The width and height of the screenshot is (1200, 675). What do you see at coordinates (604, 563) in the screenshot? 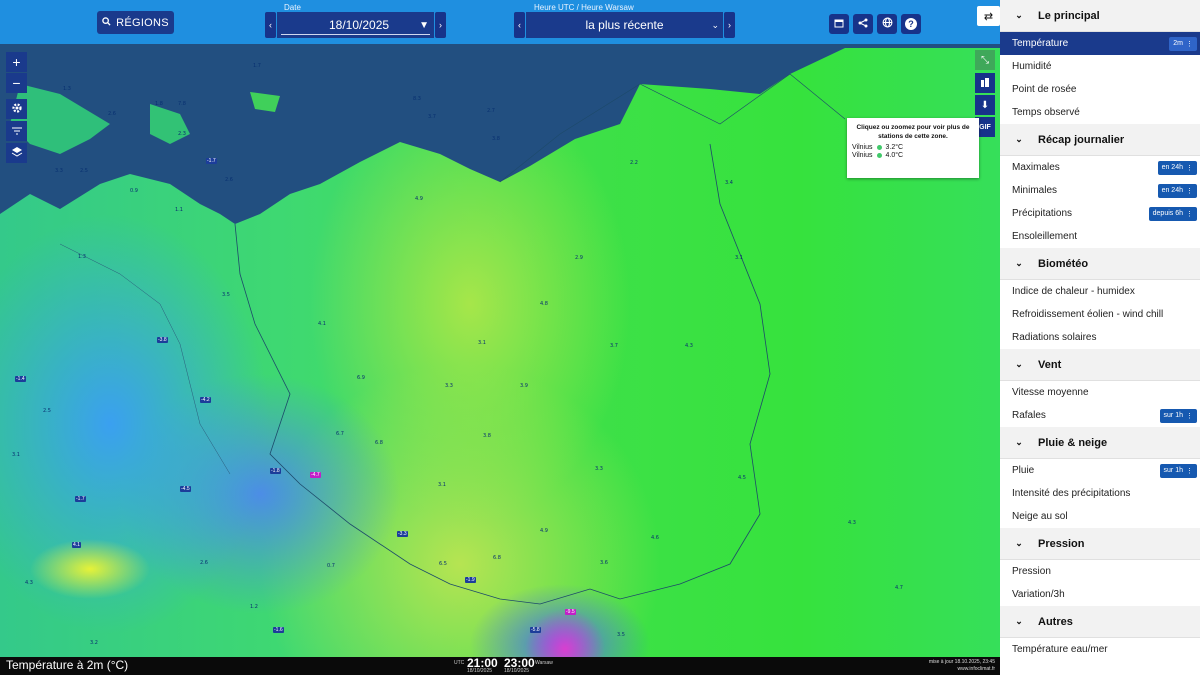
I see `station-value: 3.6` at bounding box center [604, 563].